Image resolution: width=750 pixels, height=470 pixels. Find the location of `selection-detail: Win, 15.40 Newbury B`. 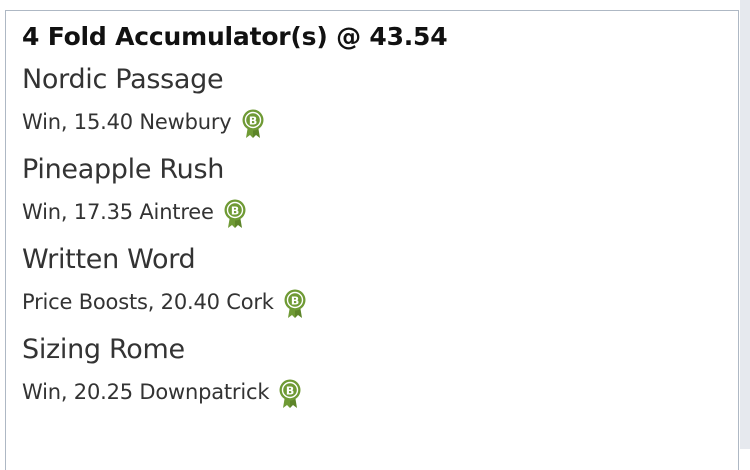

selection-detail: Win, 15.40 Newbury B is located at coordinates (374, 122).